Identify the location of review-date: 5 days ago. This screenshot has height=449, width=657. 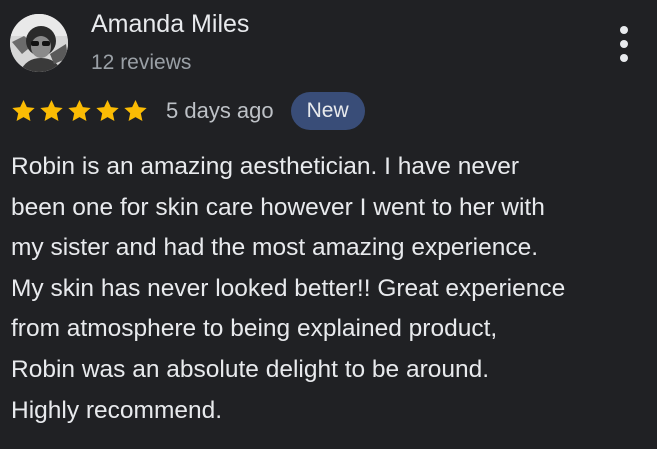
(220, 110).